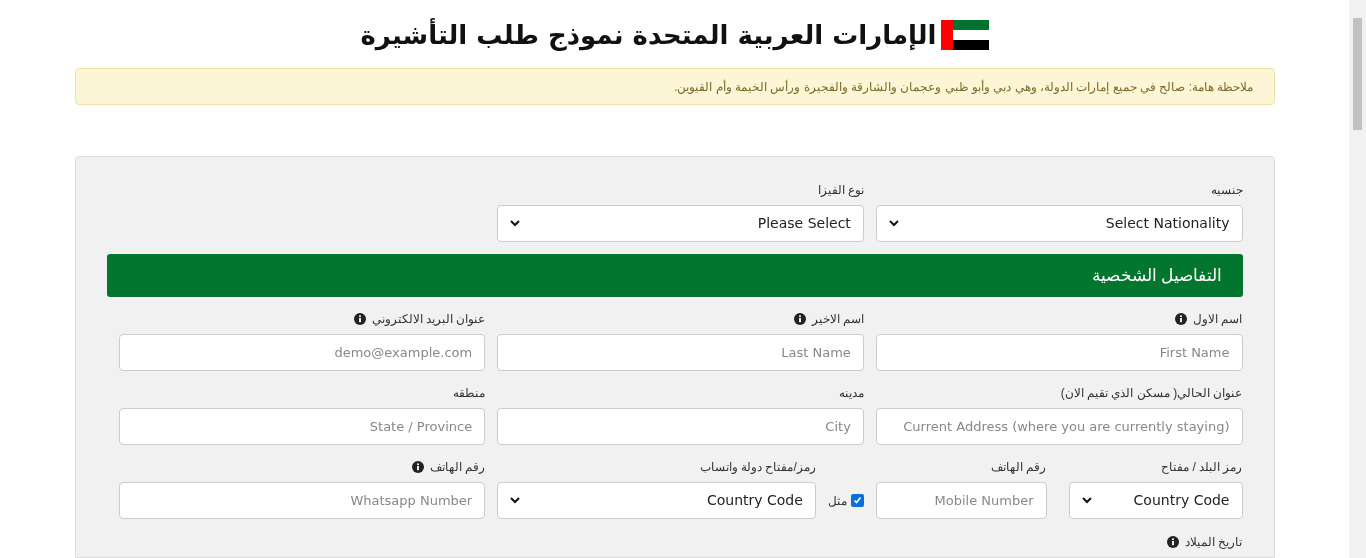 The image size is (1366, 558). I want to click on input-field: Current Address (where you are currently staying), so click(1059, 426).